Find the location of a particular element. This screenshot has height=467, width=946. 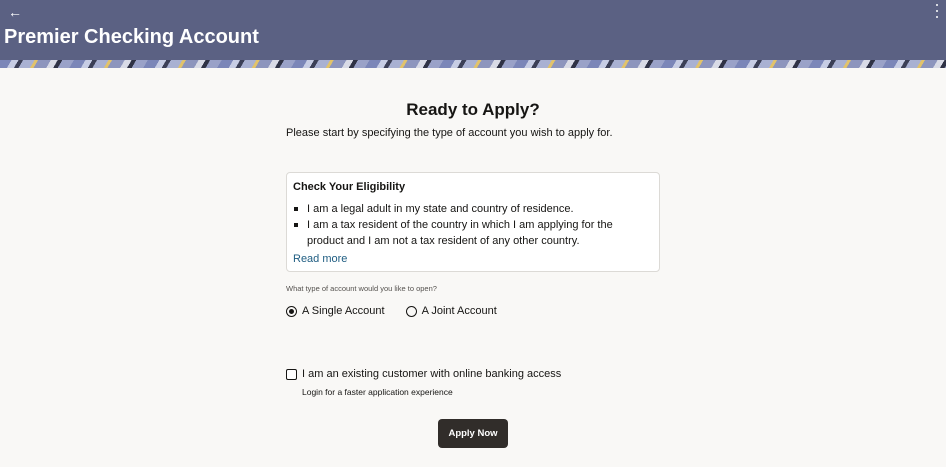

radio-label: A Single Account is located at coordinates (343, 311).